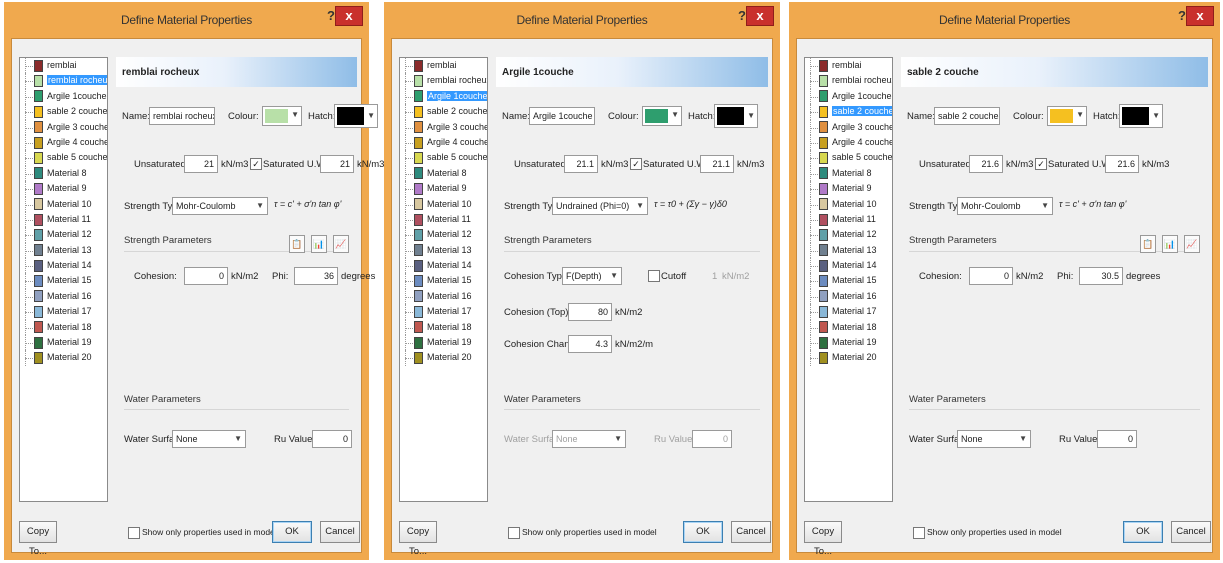 The height and width of the screenshot is (563, 1223). I want to click on unsaturated-field: 21.1, so click(581, 164).